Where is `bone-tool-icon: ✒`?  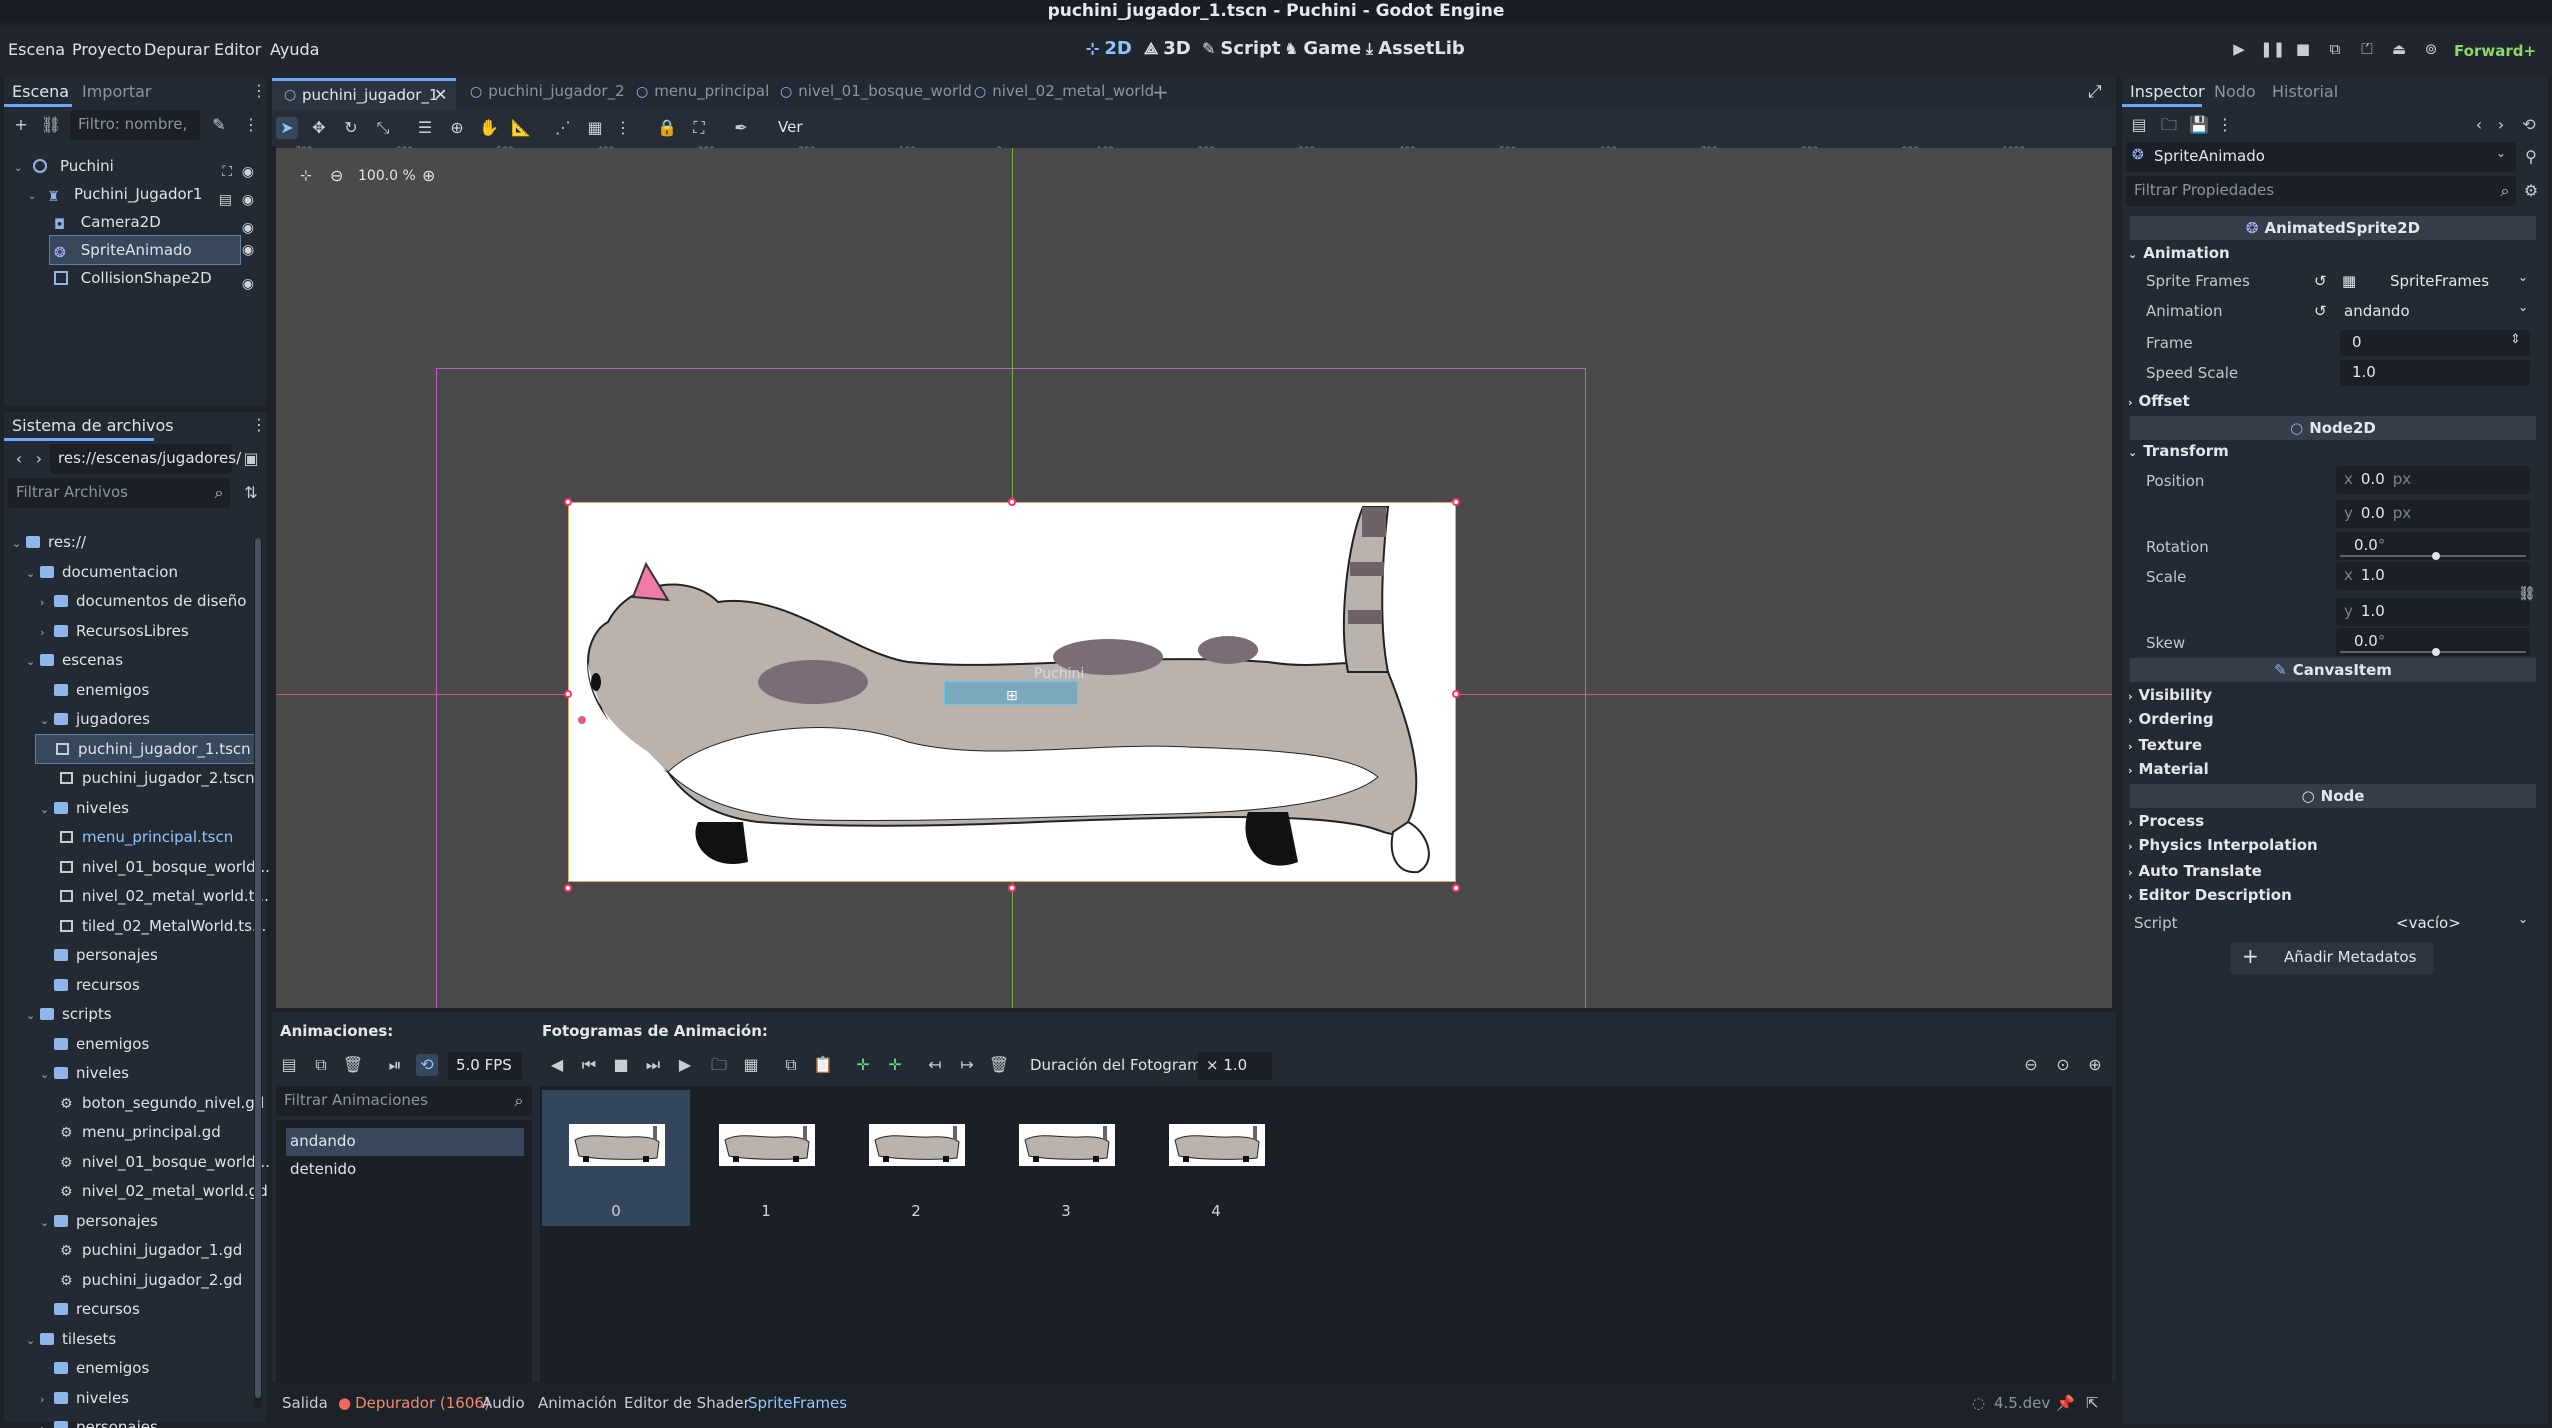
bone-tool-icon: ✒ is located at coordinates (741, 128).